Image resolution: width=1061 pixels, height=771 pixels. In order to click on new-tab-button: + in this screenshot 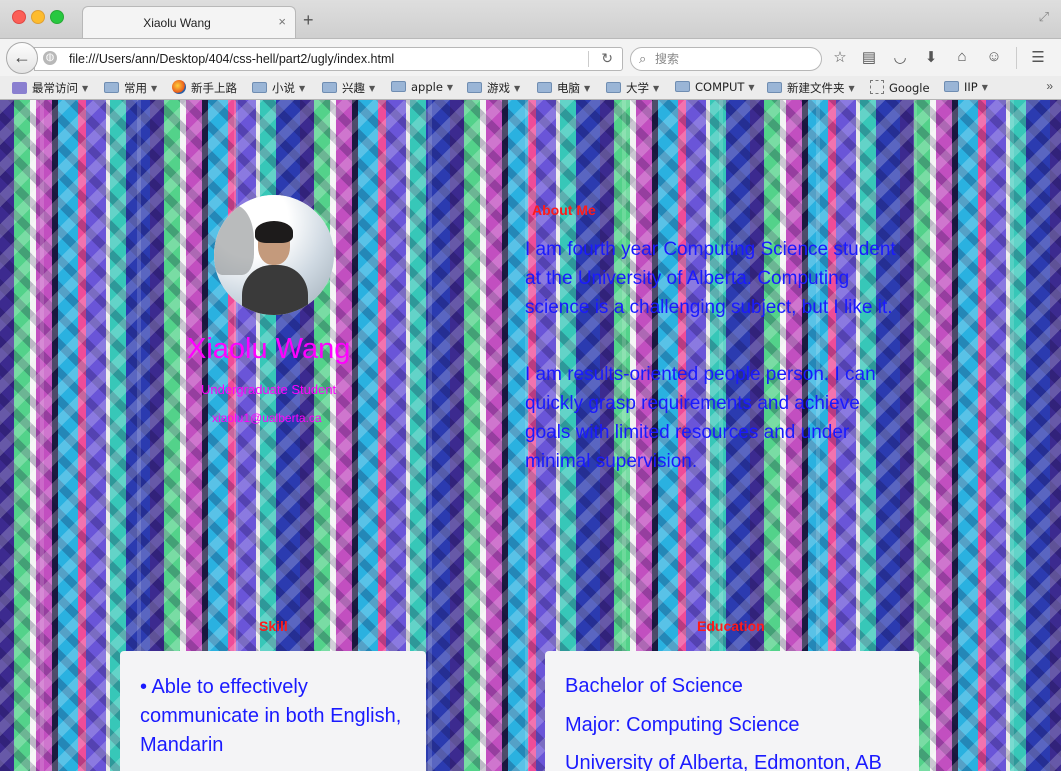, I will do `click(308, 20)`.